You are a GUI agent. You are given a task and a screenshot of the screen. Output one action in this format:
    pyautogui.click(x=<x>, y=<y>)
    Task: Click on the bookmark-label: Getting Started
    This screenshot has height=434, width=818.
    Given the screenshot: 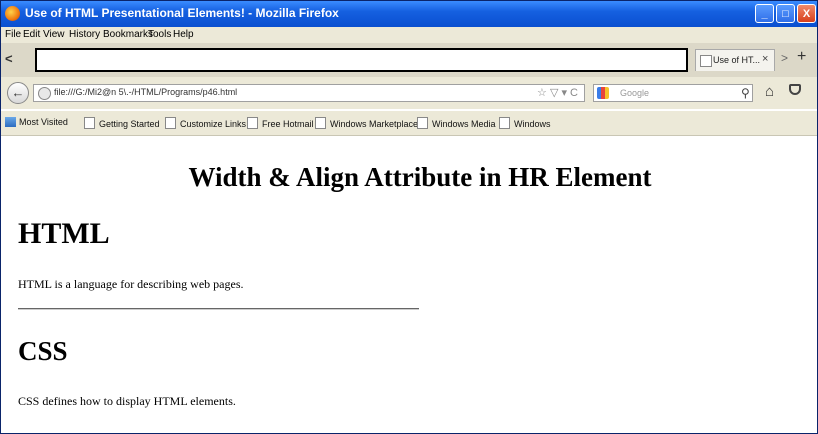 What is the action you would take?
    pyautogui.click(x=129, y=124)
    